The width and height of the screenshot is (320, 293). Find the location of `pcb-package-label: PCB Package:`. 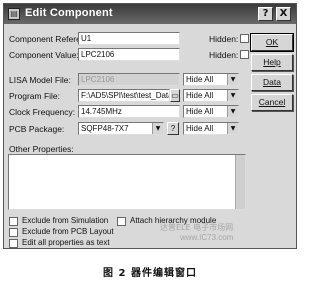

pcb-package-label: PCB Package: is located at coordinates (37, 129).